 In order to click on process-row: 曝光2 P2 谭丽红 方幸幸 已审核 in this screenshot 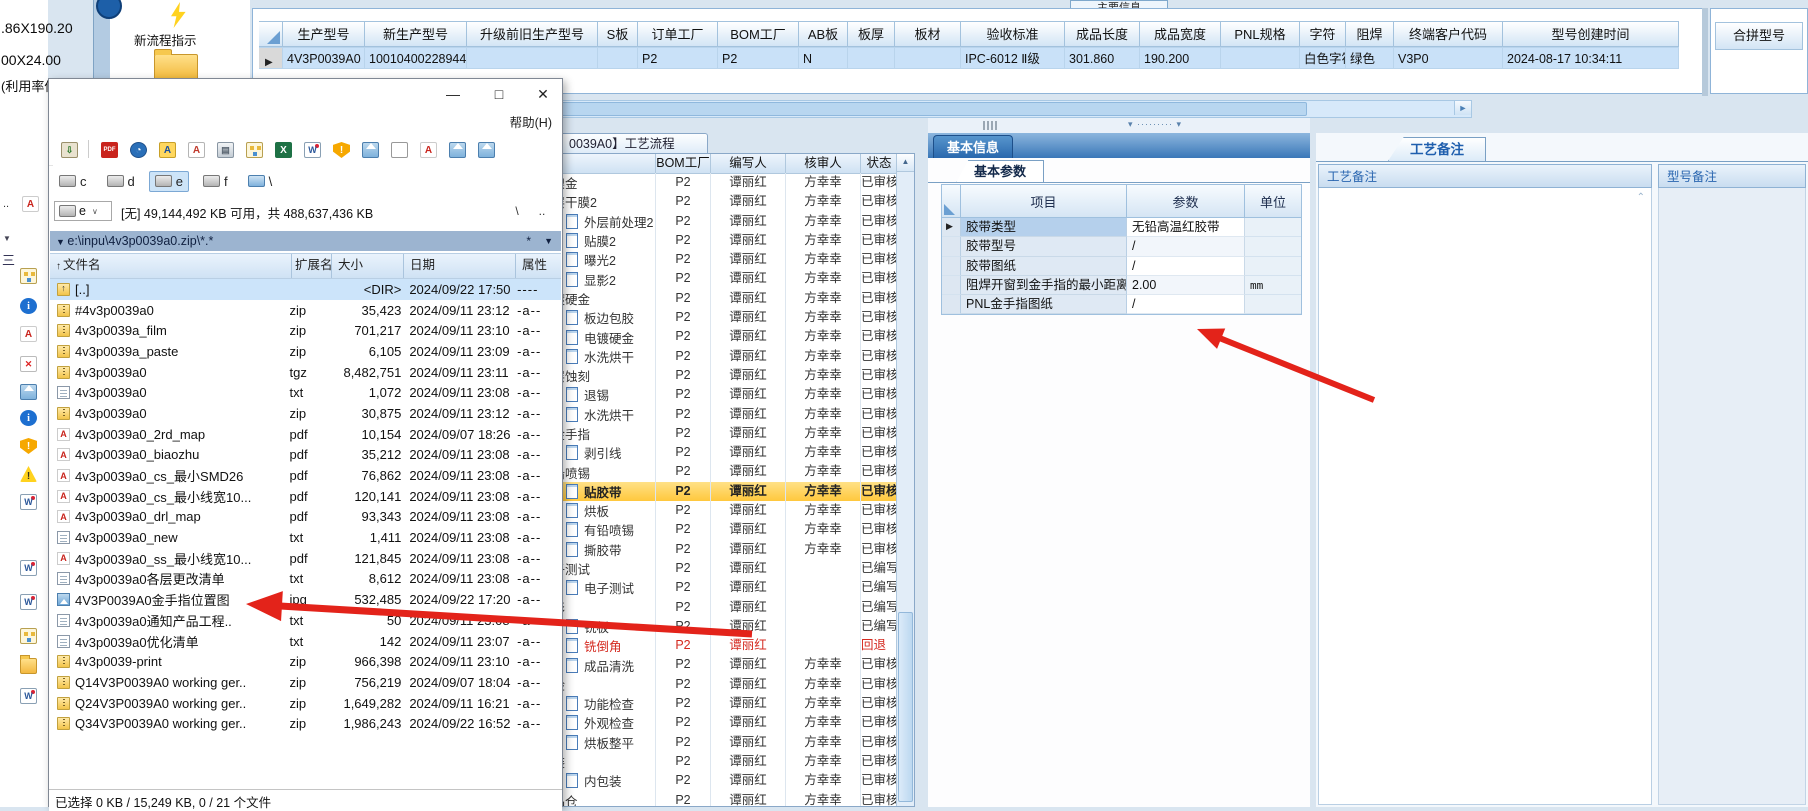, I will do `click(717, 260)`.